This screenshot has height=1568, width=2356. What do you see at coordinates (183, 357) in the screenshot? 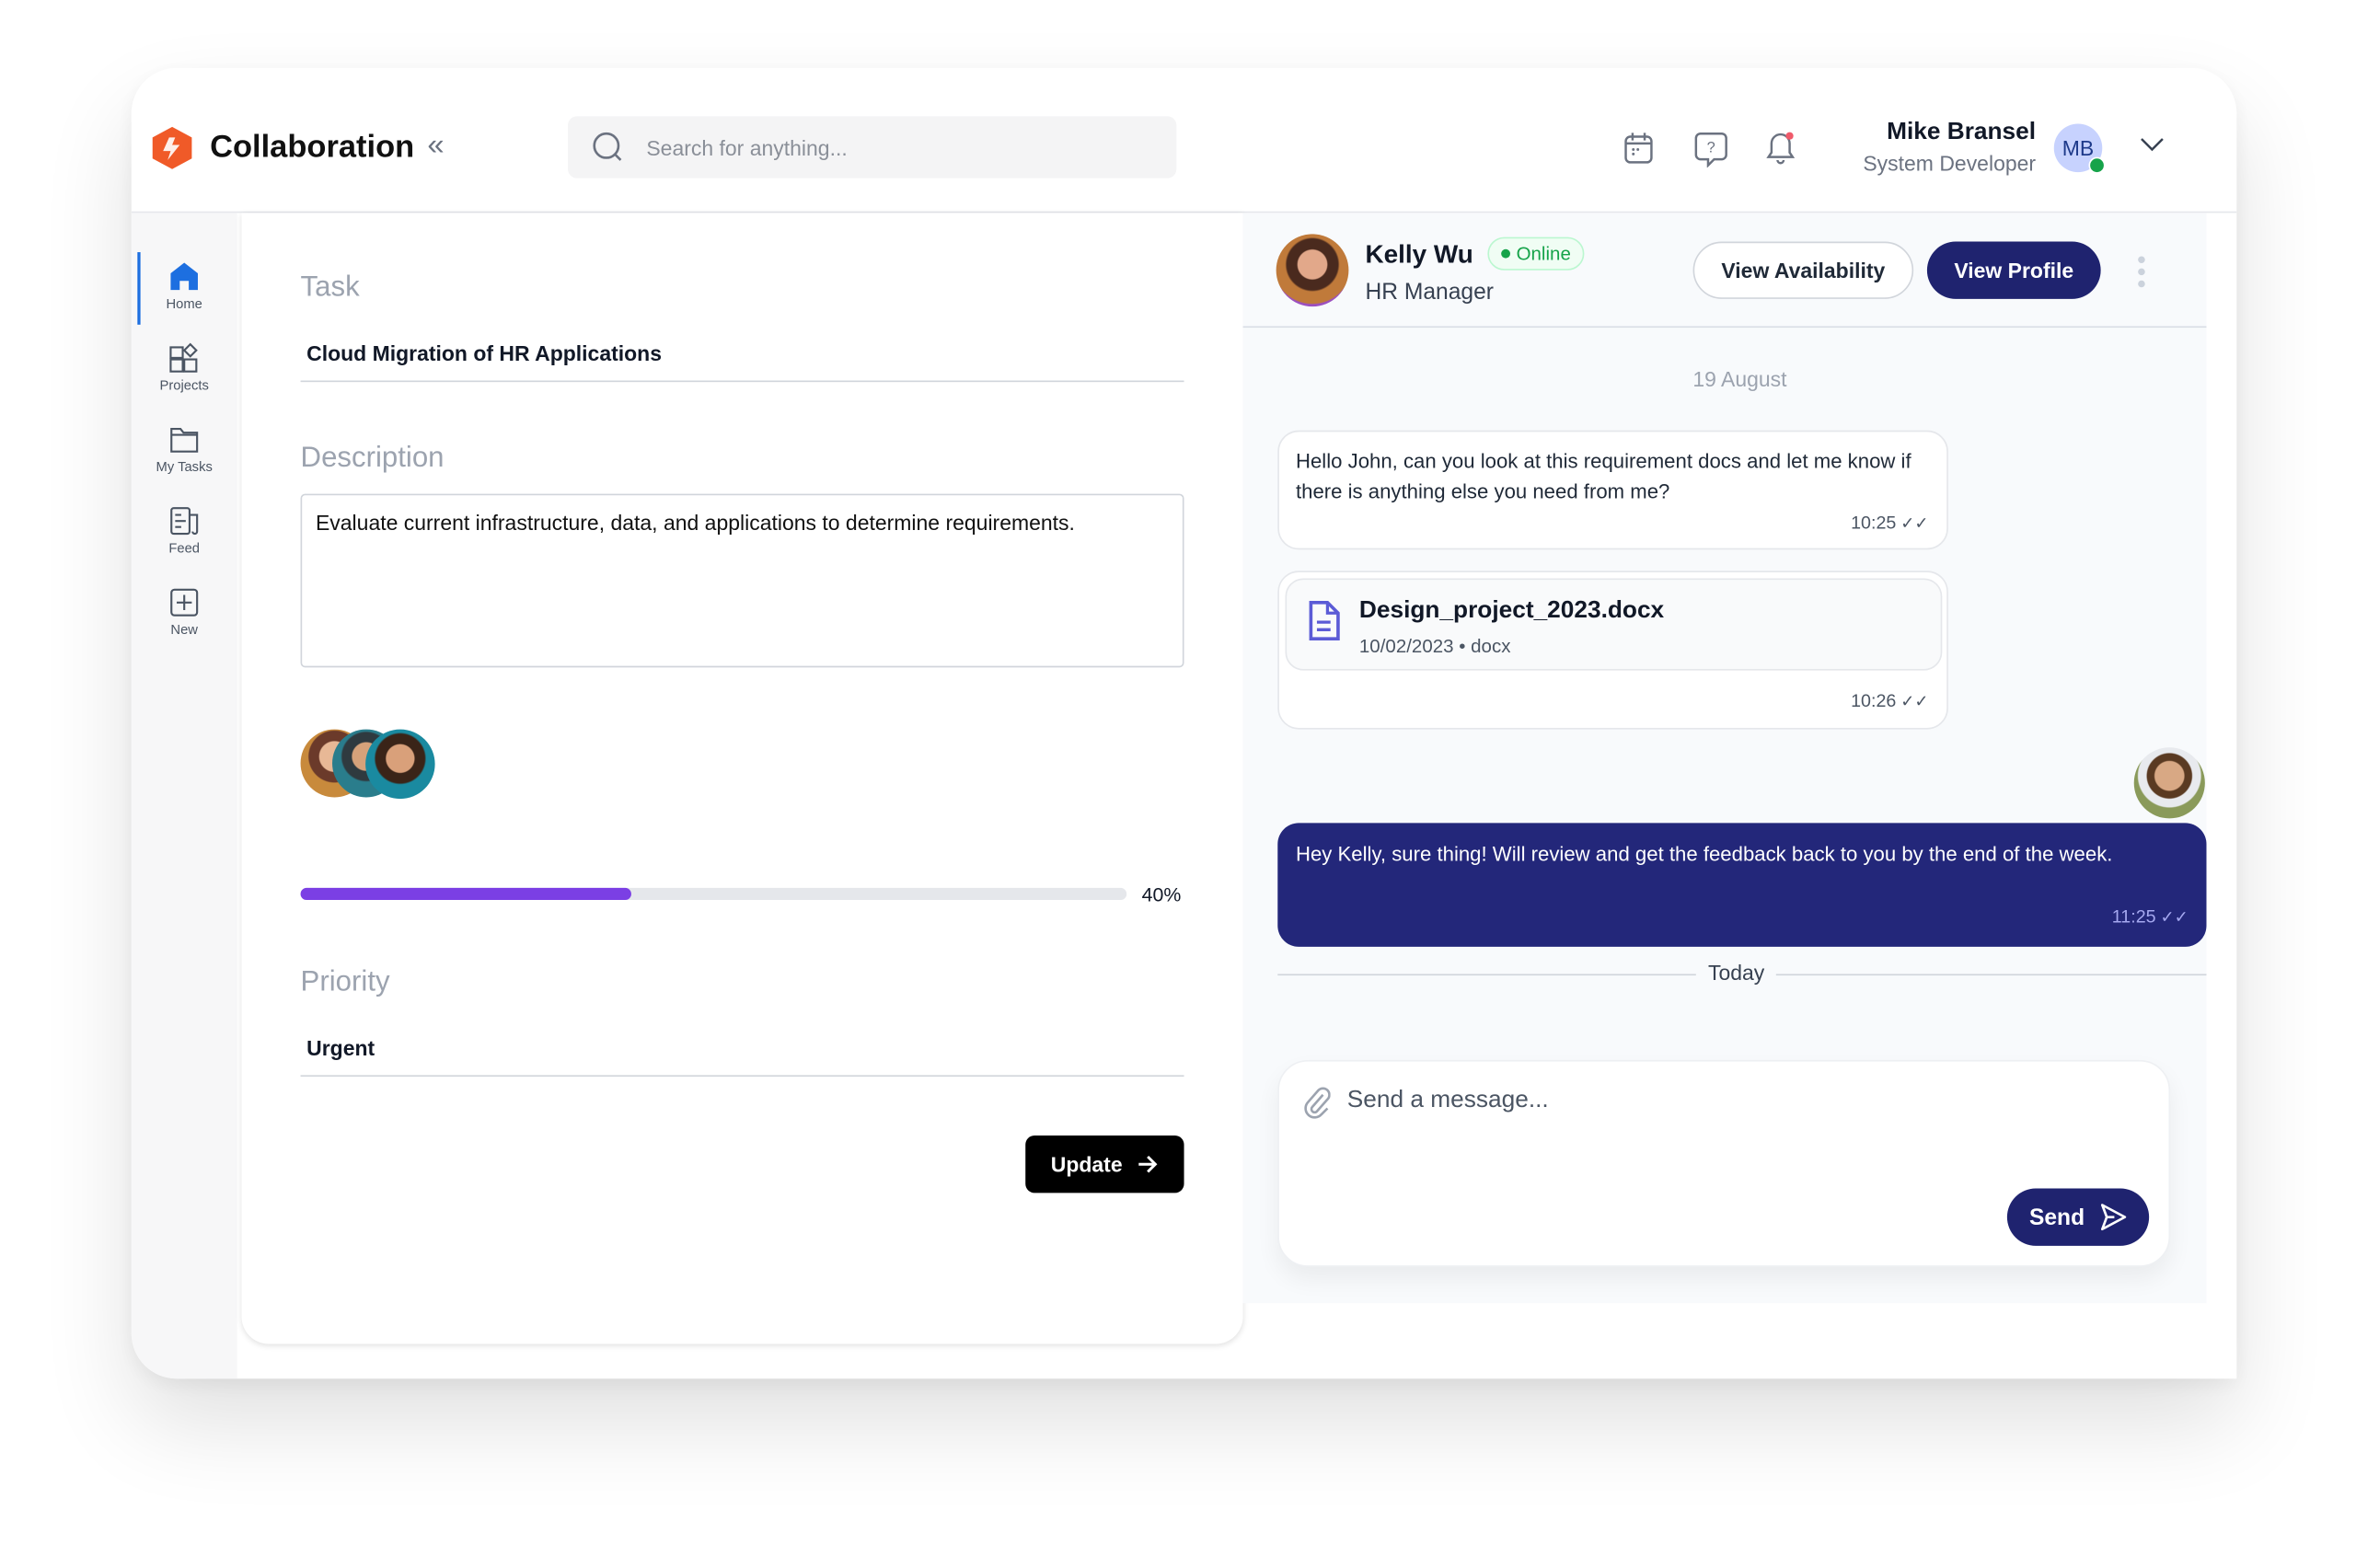
I see `projects-icon` at bounding box center [183, 357].